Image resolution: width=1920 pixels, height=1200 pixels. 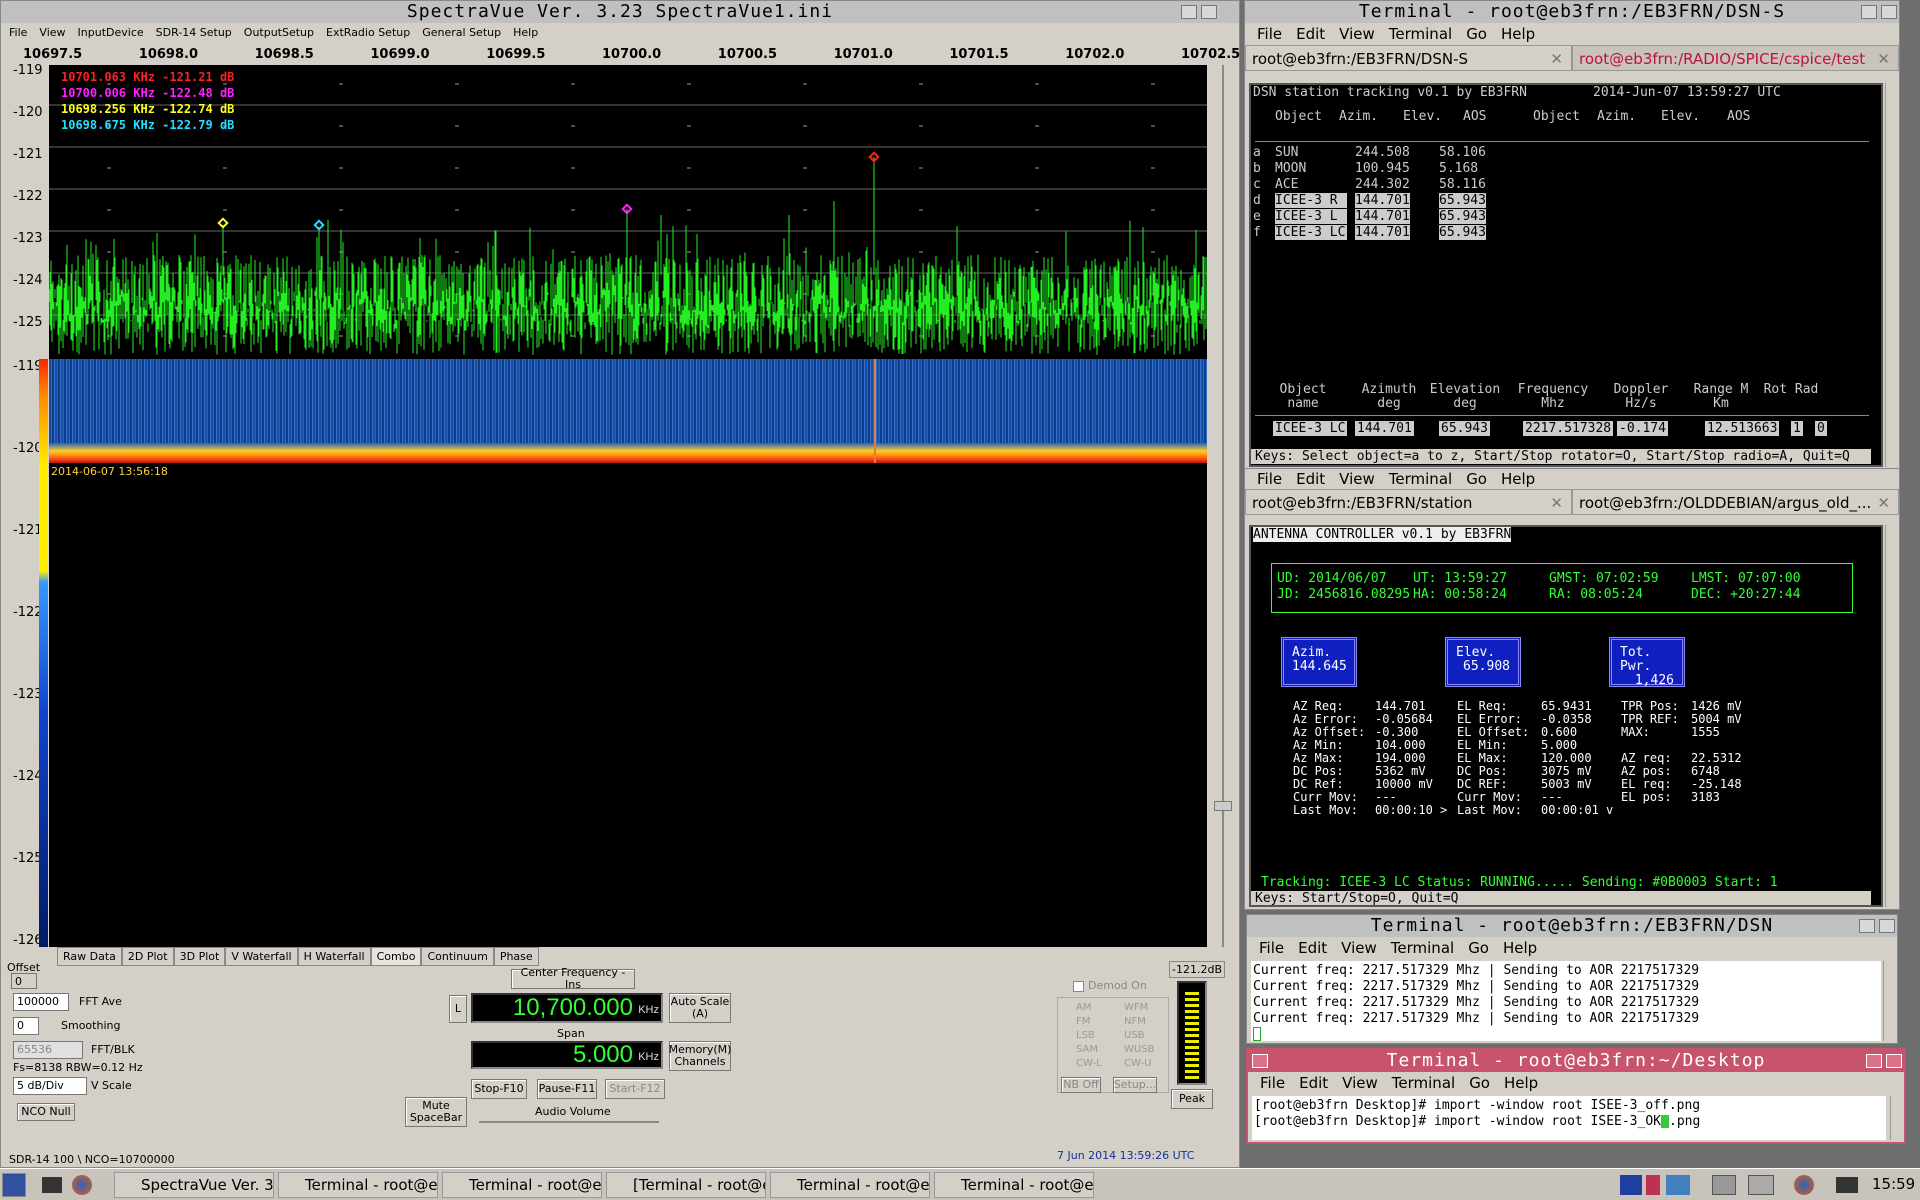 What do you see at coordinates (111, 32) in the screenshot?
I see `menu-item-inputdevice: InputDevice` at bounding box center [111, 32].